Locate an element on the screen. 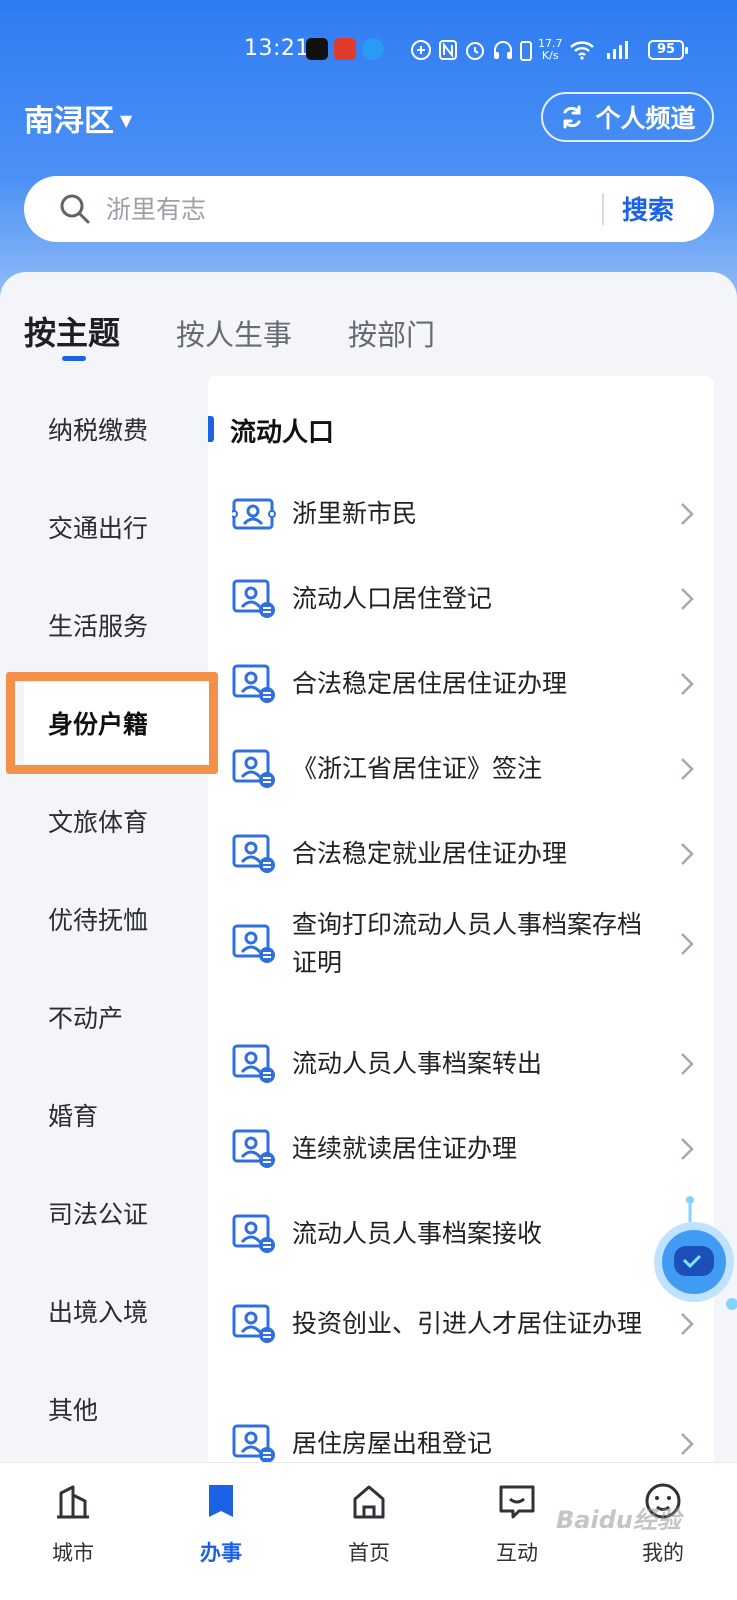  service-item-label: 流动人员人事档案接收 is located at coordinates (417, 1233).